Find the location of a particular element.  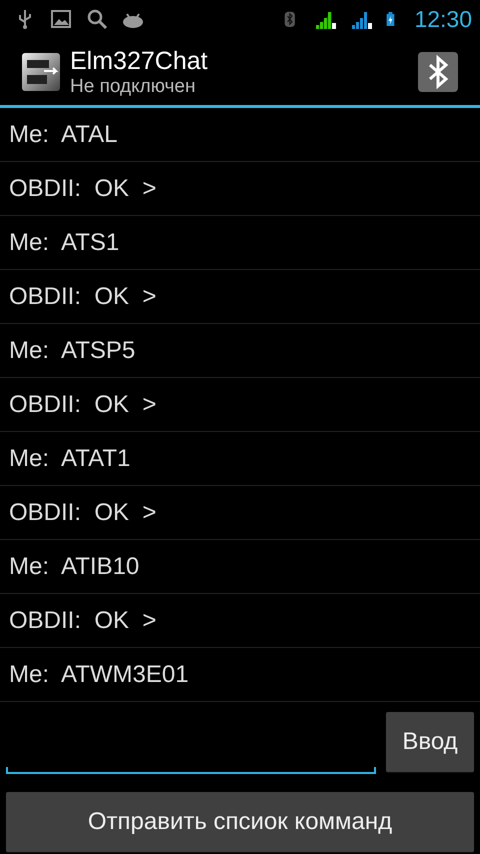

image-icon is located at coordinates (61, 19).